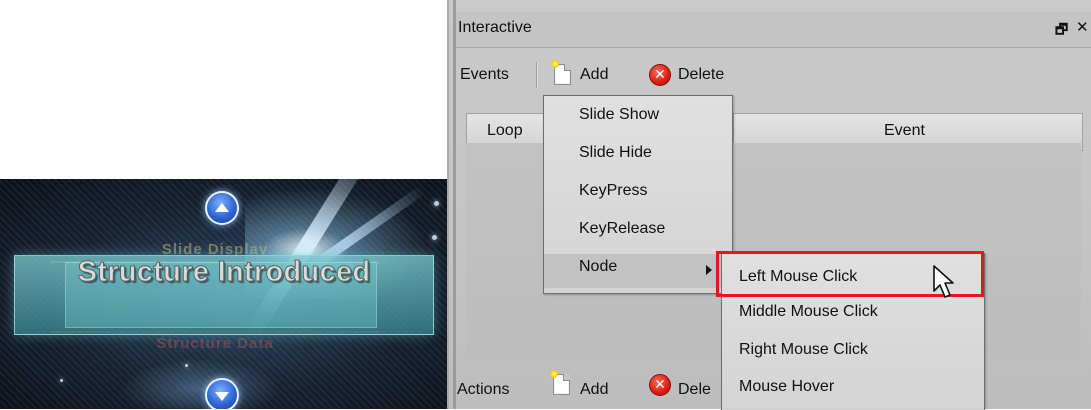 Image resolution: width=1091 pixels, height=410 pixels. I want to click on up-arrow-icon, so click(222, 208).